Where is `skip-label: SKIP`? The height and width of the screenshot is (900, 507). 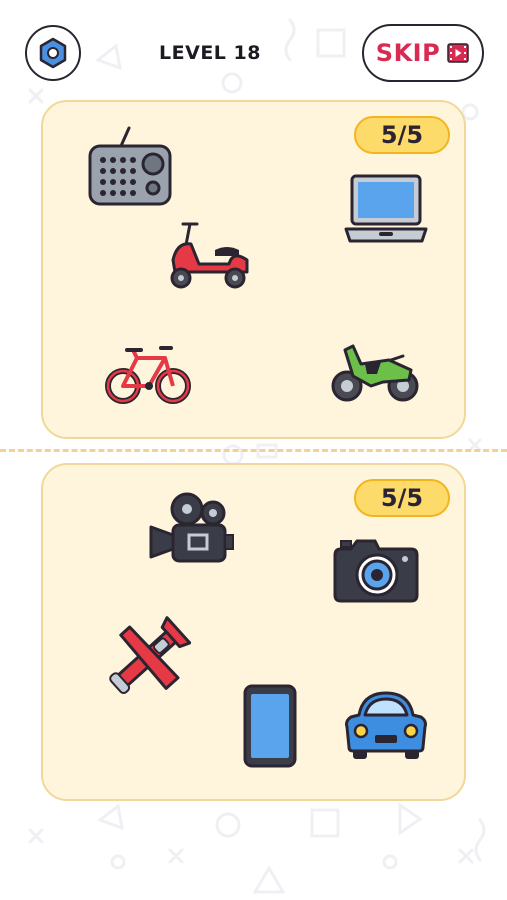 skip-label: SKIP is located at coordinates (408, 53).